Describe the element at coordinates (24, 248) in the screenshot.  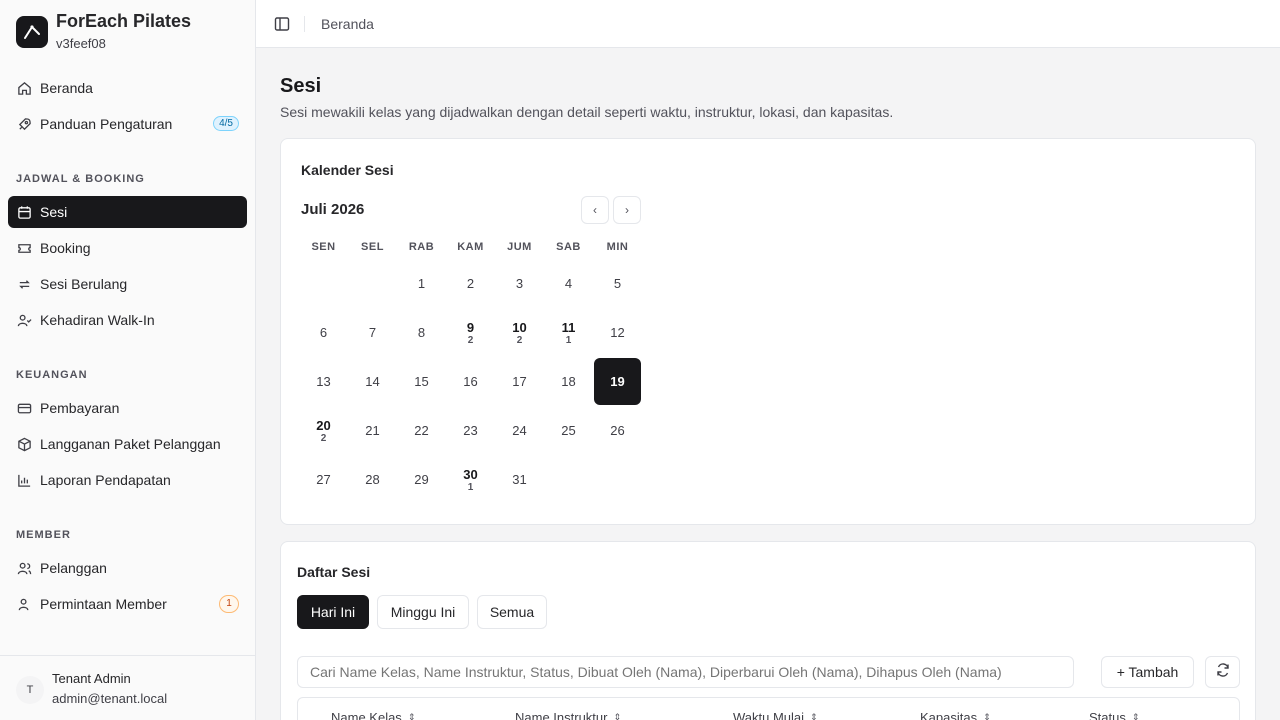
I see `ticket-icon` at that location.